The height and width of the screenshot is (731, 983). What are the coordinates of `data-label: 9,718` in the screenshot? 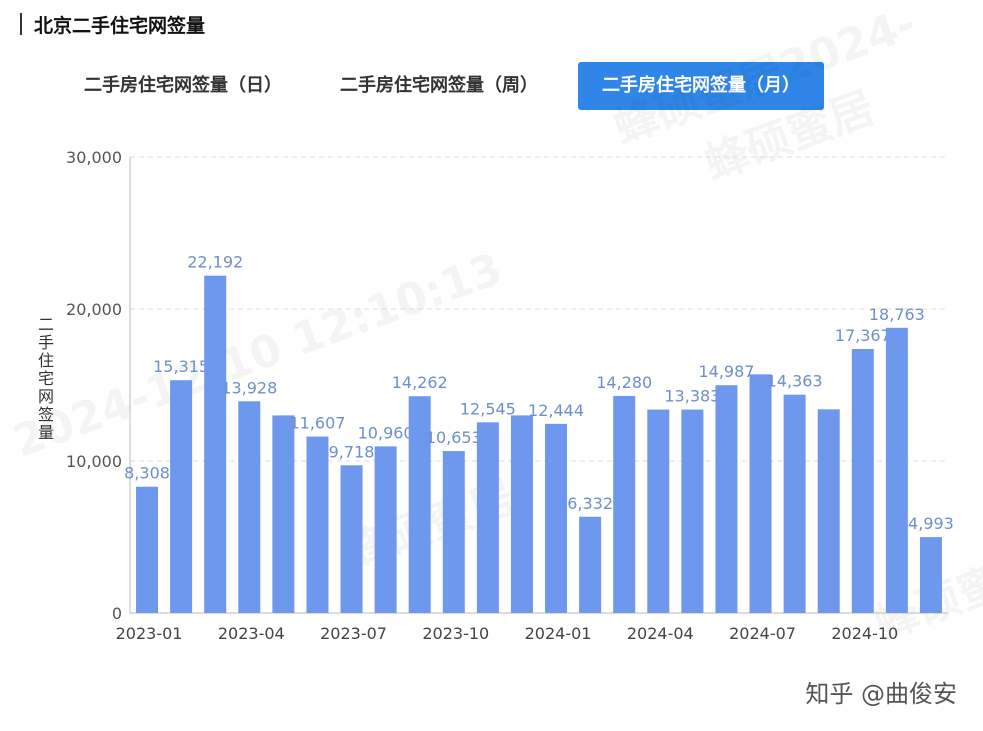 It's located at (352, 451).